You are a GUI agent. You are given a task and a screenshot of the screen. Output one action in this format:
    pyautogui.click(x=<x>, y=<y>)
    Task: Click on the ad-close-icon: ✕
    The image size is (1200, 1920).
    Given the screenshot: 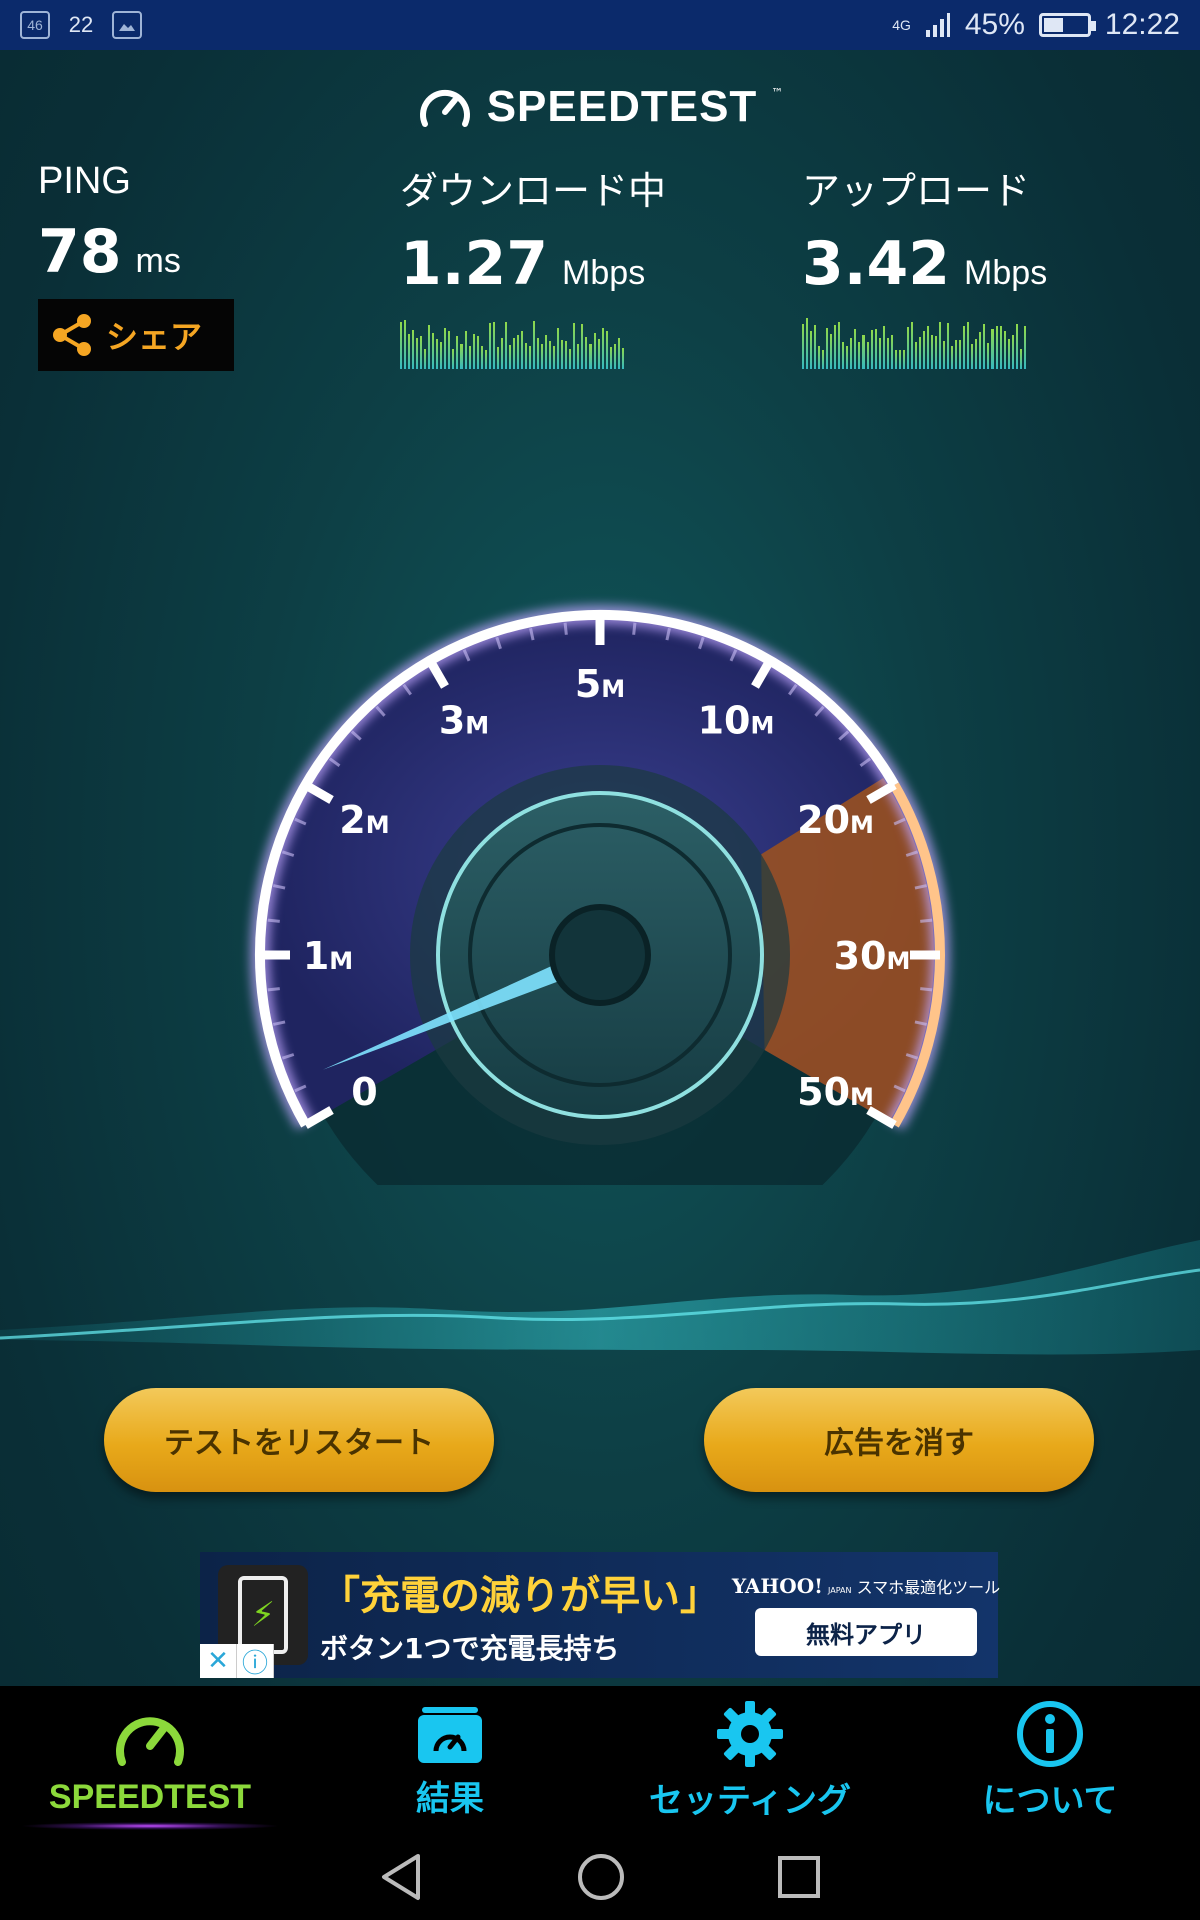 What is the action you would take?
    pyautogui.click(x=218, y=1661)
    